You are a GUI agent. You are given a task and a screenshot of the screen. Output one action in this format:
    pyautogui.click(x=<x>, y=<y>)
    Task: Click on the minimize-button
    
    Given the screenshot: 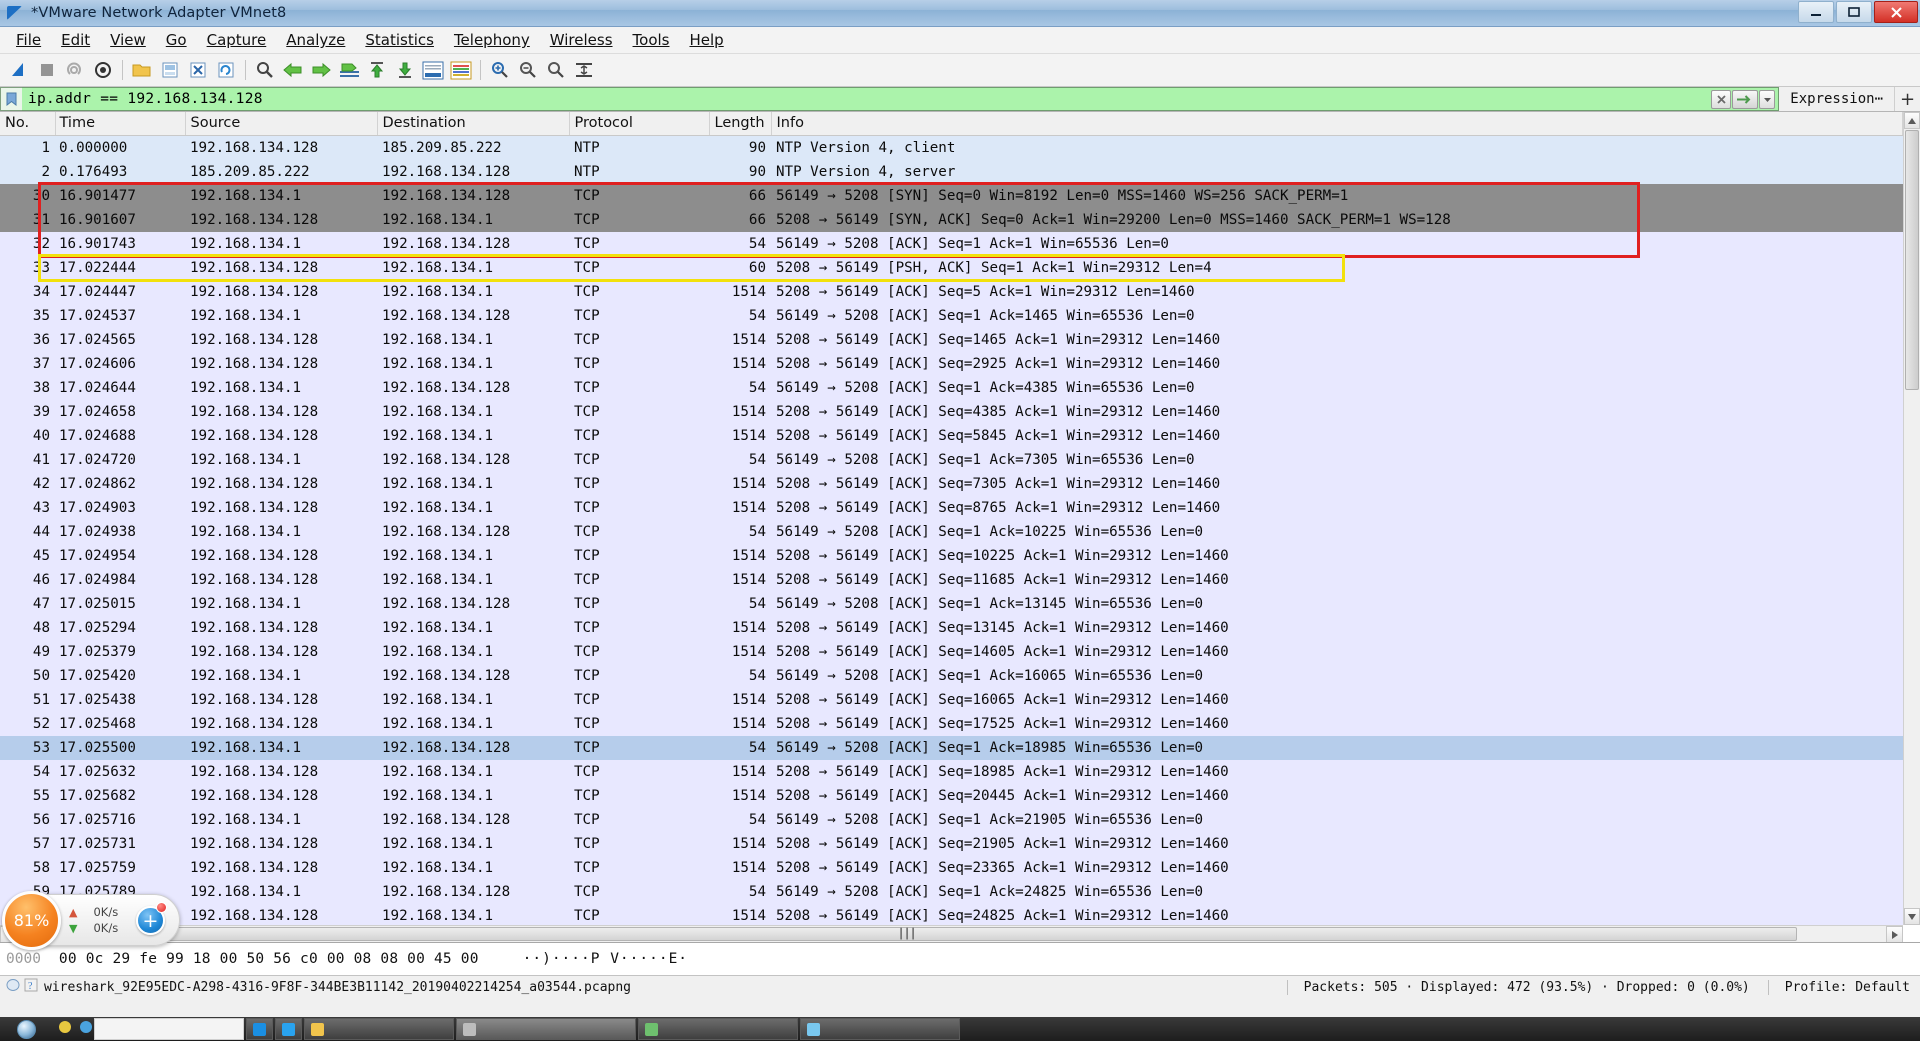 What is the action you would take?
    pyautogui.click(x=1816, y=12)
    